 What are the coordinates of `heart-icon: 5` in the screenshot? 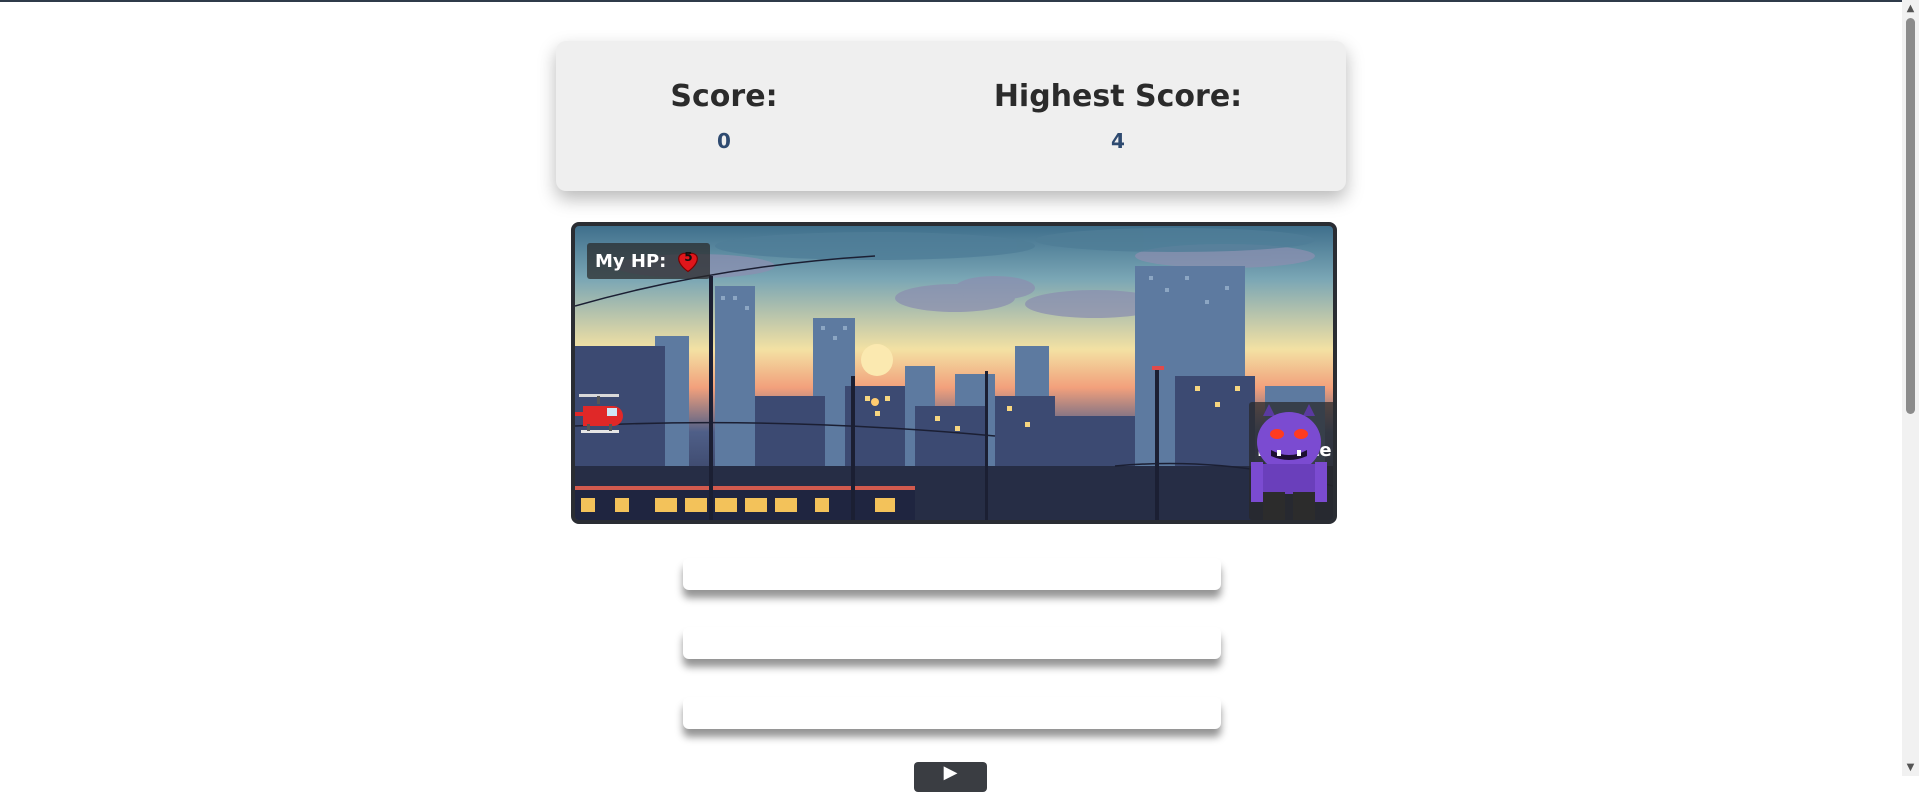 It's located at (688, 261).